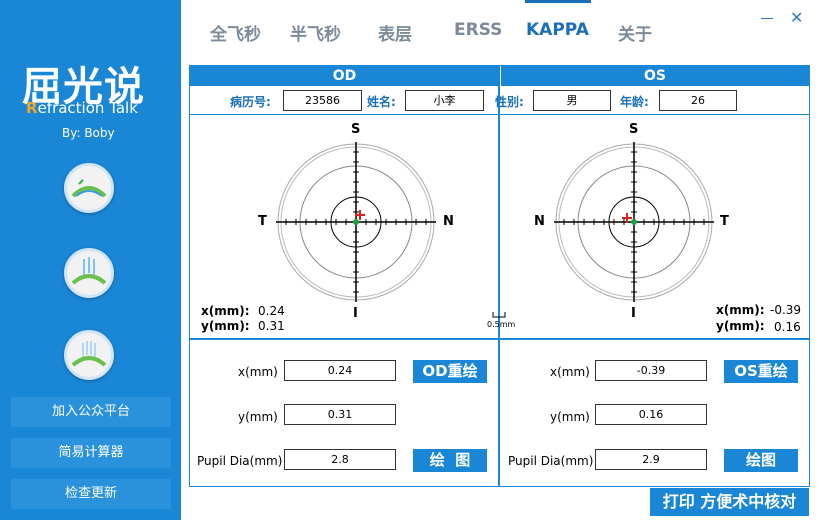 This screenshot has height=520, width=819. What do you see at coordinates (740, 326) in the screenshot?
I see `os-y-label: y(mm):` at bounding box center [740, 326].